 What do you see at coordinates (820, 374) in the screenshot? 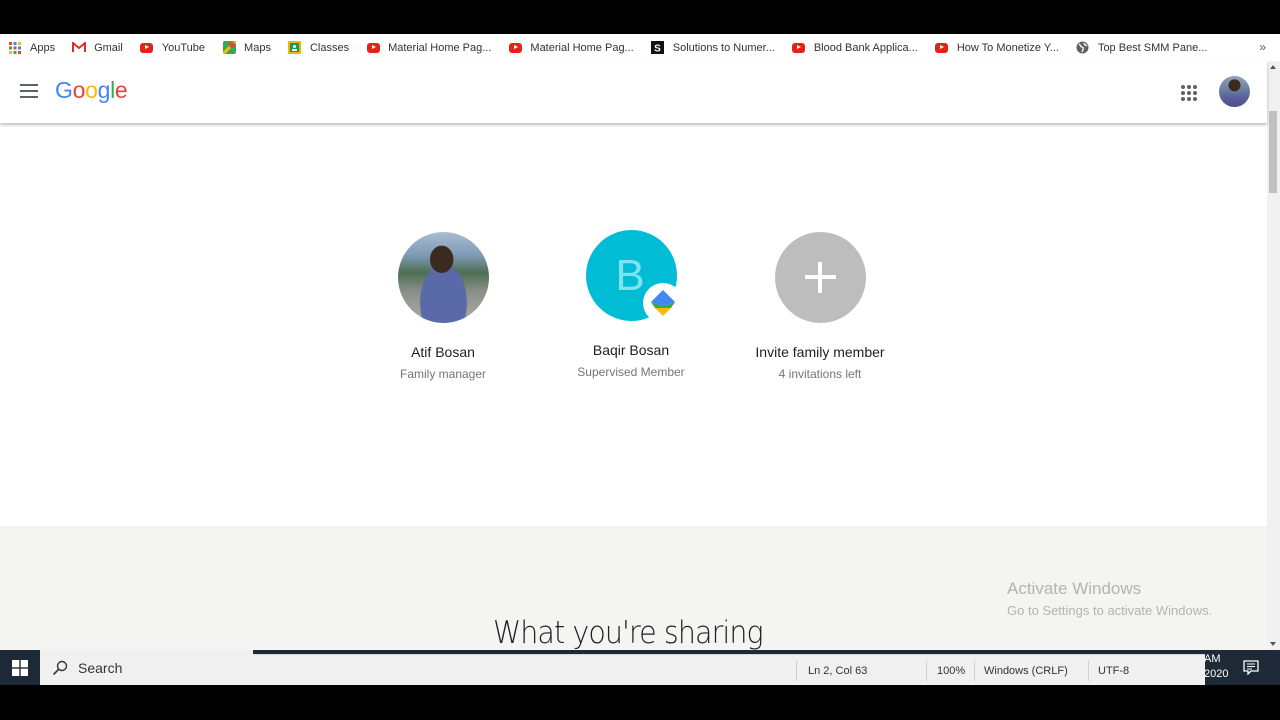
I see `invitations-left: 4 invitations left` at bounding box center [820, 374].